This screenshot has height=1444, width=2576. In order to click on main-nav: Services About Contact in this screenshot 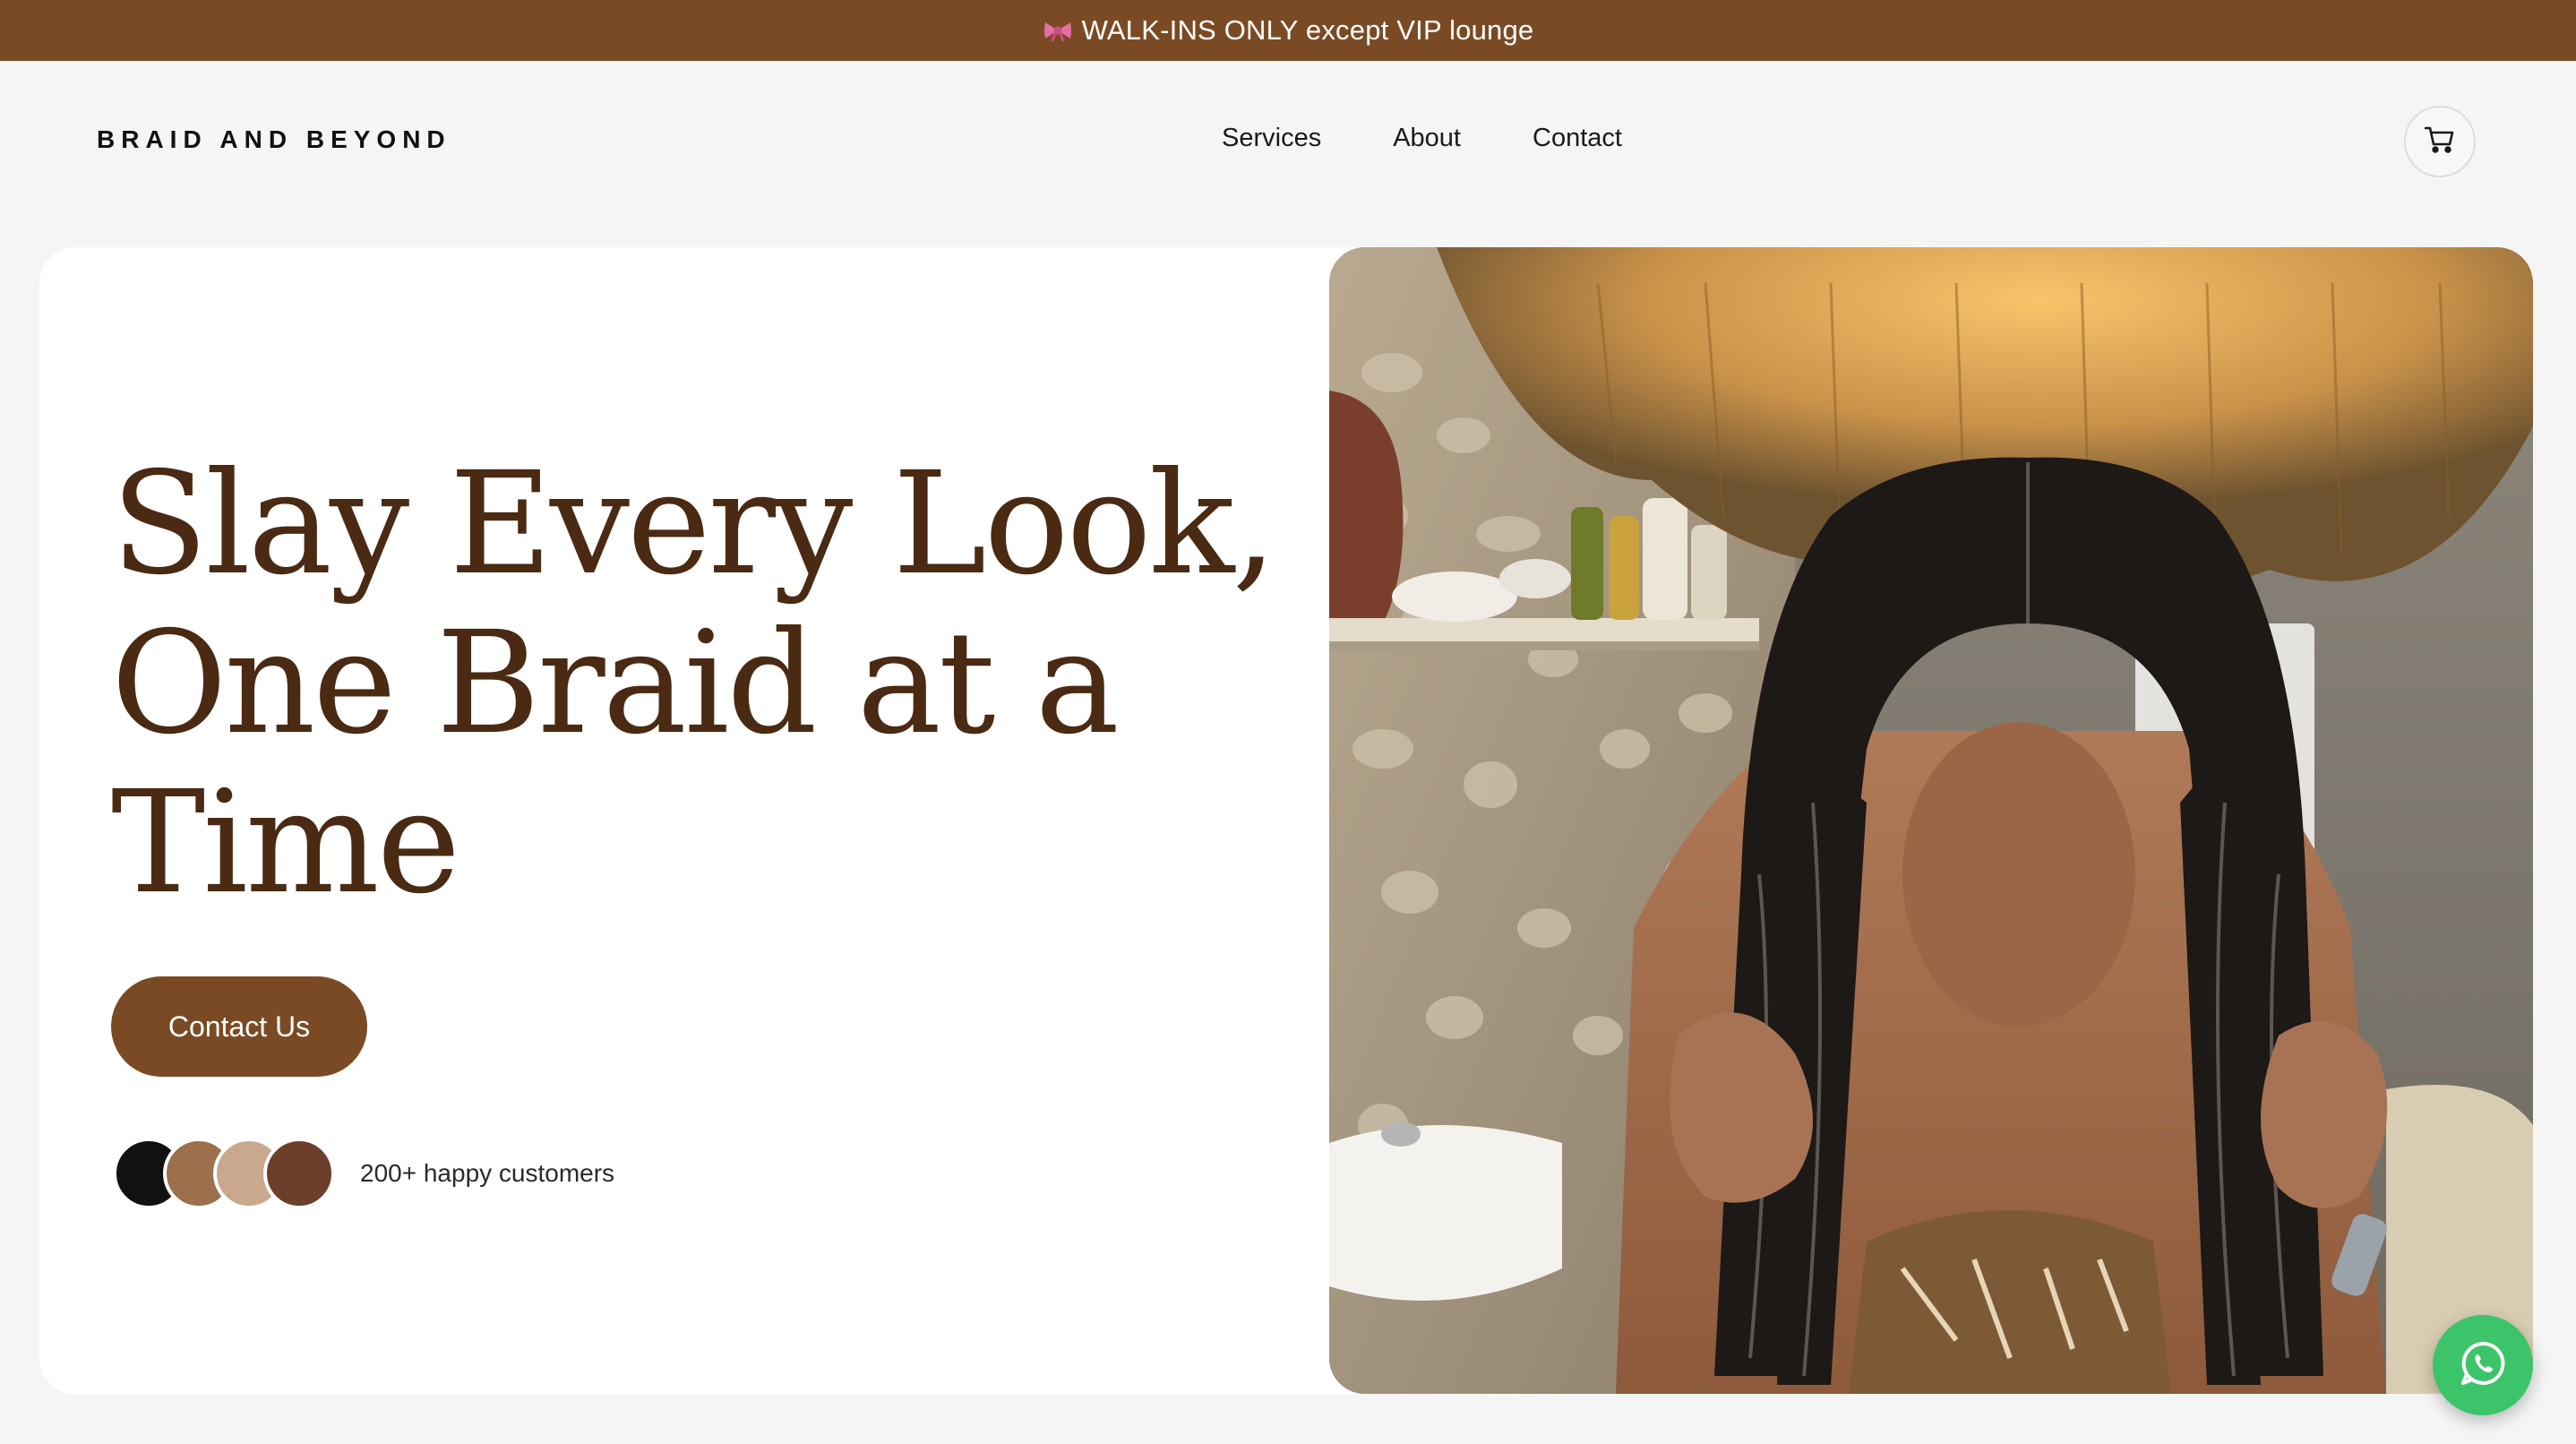, I will do `click(1422, 138)`.